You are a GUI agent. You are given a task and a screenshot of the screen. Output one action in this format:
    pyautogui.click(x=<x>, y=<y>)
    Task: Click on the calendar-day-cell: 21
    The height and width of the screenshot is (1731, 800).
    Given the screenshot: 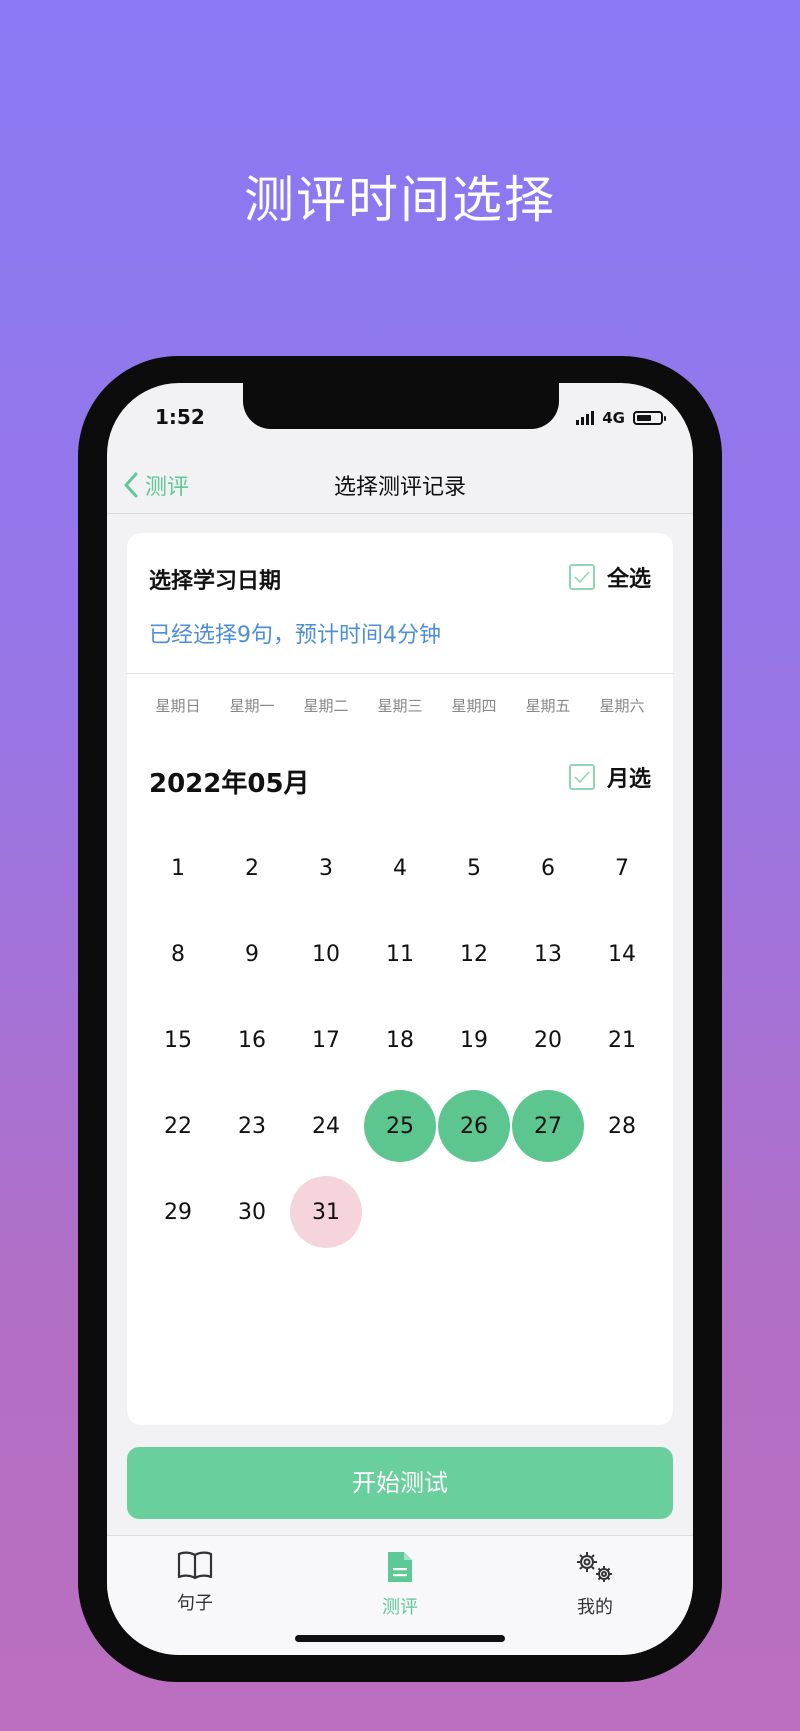 What is the action you would take?
    pyautogui.click(x=622, y=1040)
    